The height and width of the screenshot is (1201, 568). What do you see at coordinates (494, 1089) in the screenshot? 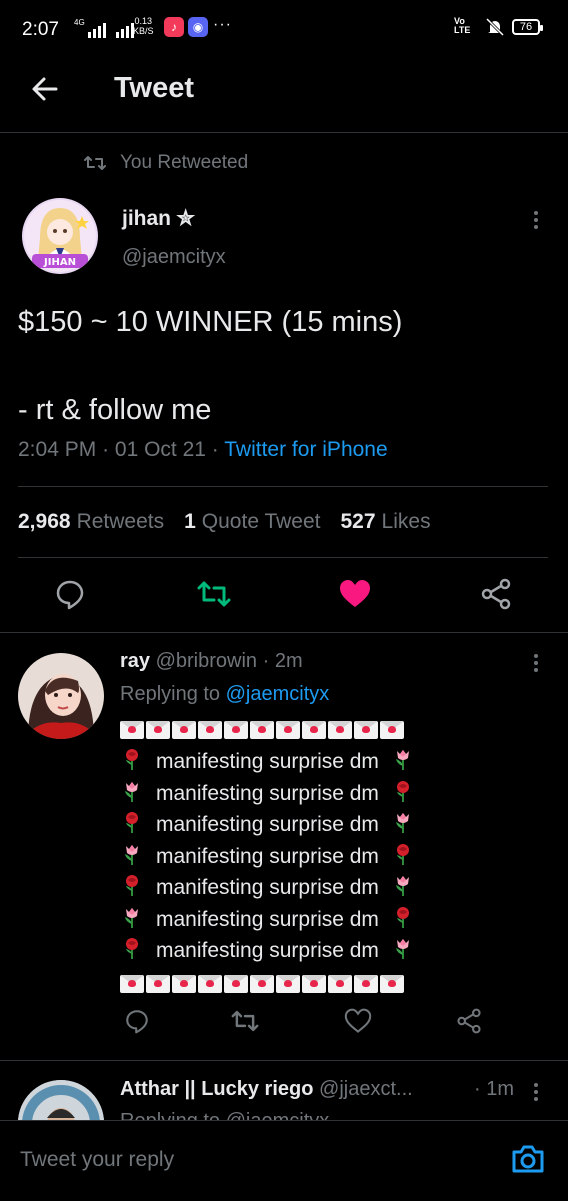
I see `reply2-time: · 1m` at bounding box center [494, 1089].